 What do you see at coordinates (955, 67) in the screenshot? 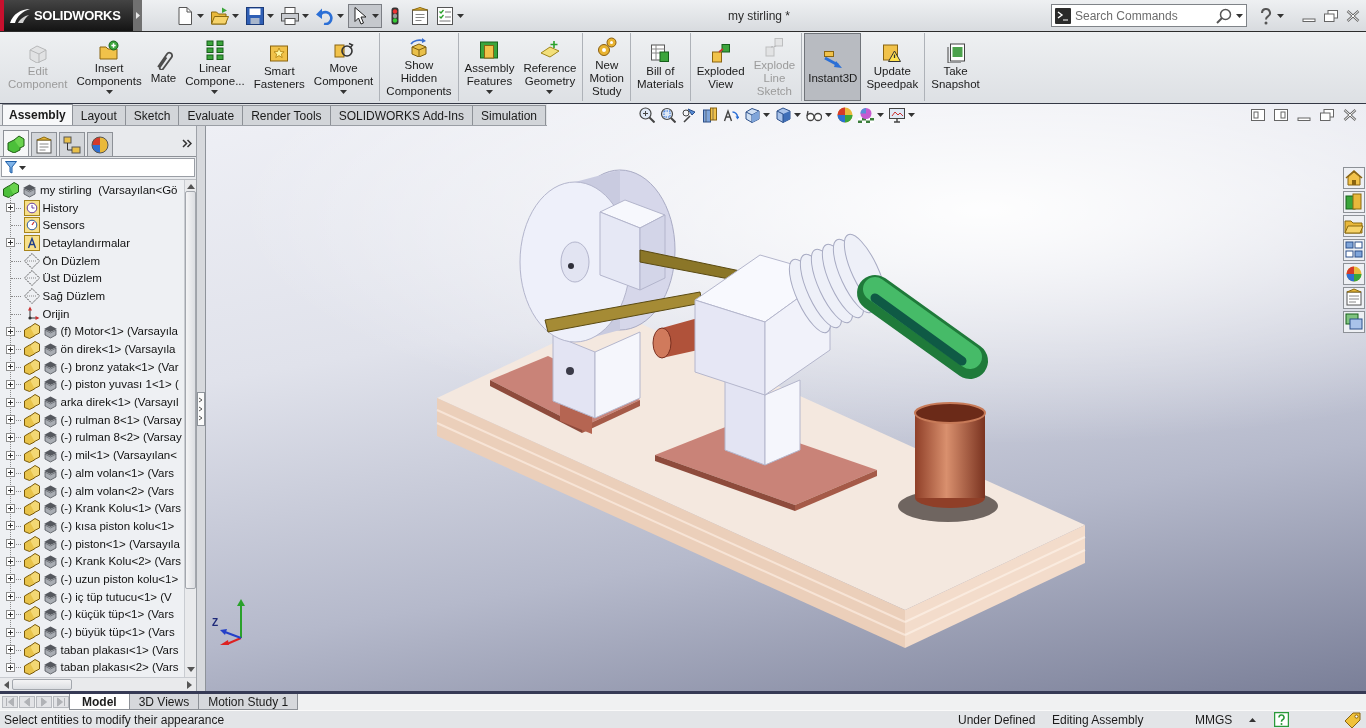
I see `snapshot-button: Take Snapshot` at bounding box center [955, 67].